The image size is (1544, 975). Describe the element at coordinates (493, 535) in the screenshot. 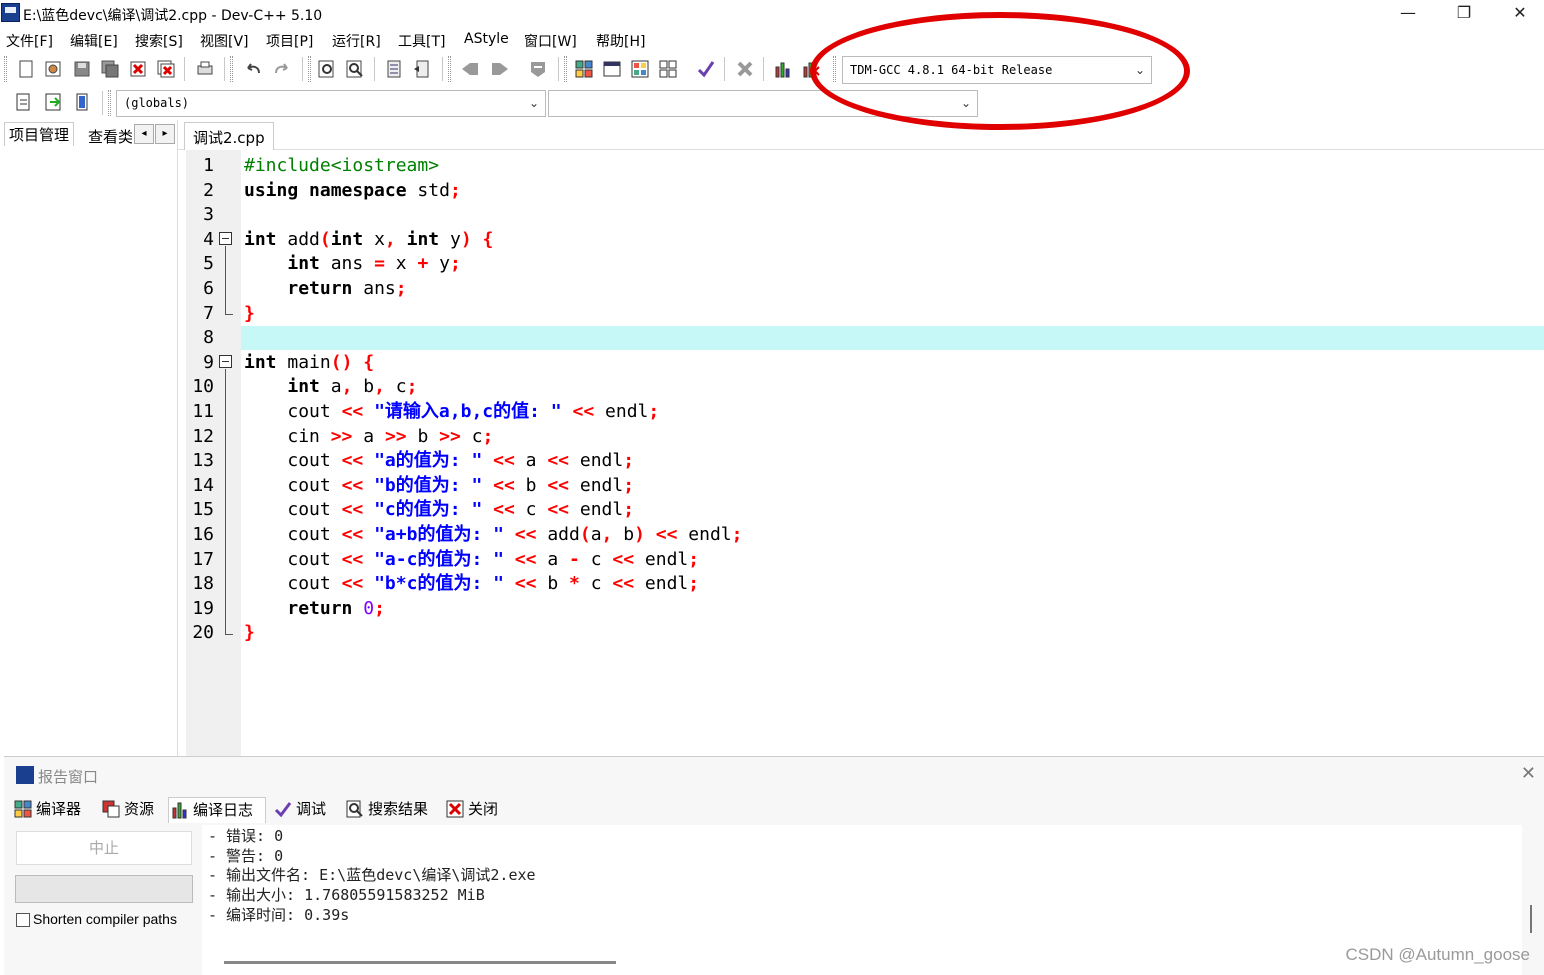

I see `code-line: cout << "a+b的值为: " << add(a, b) << endl;` at that location.